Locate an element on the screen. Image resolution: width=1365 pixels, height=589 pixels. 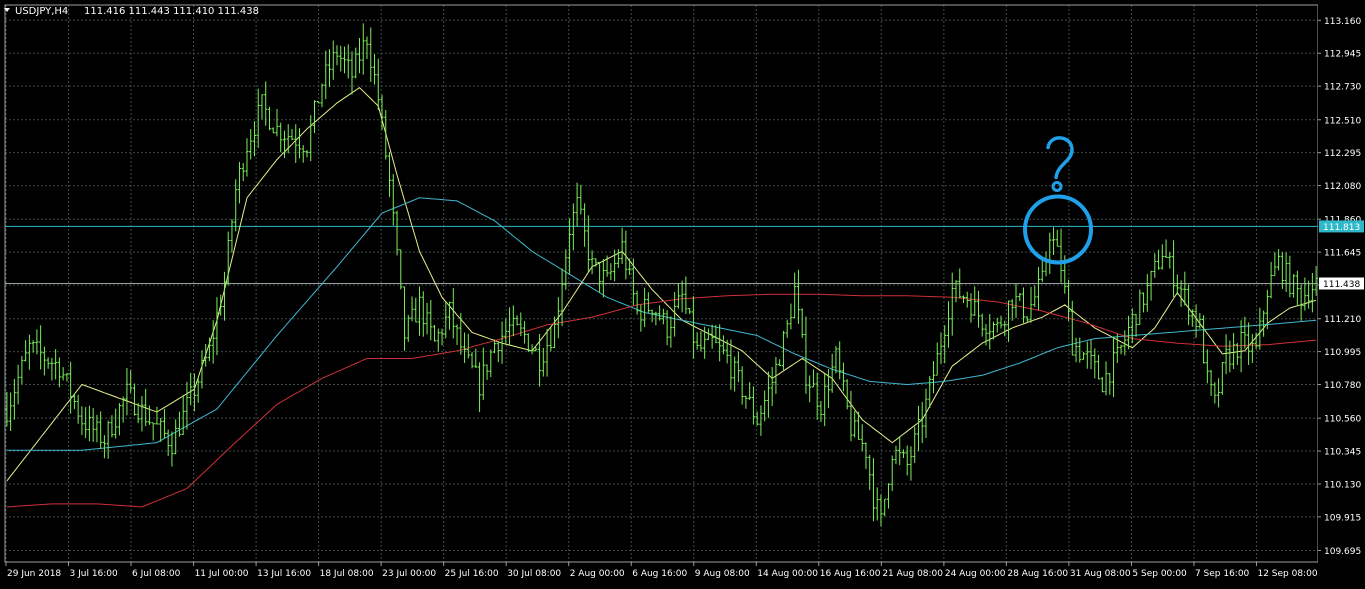
price-tag-label: 111.813 is located at coordinates (1341, 228).